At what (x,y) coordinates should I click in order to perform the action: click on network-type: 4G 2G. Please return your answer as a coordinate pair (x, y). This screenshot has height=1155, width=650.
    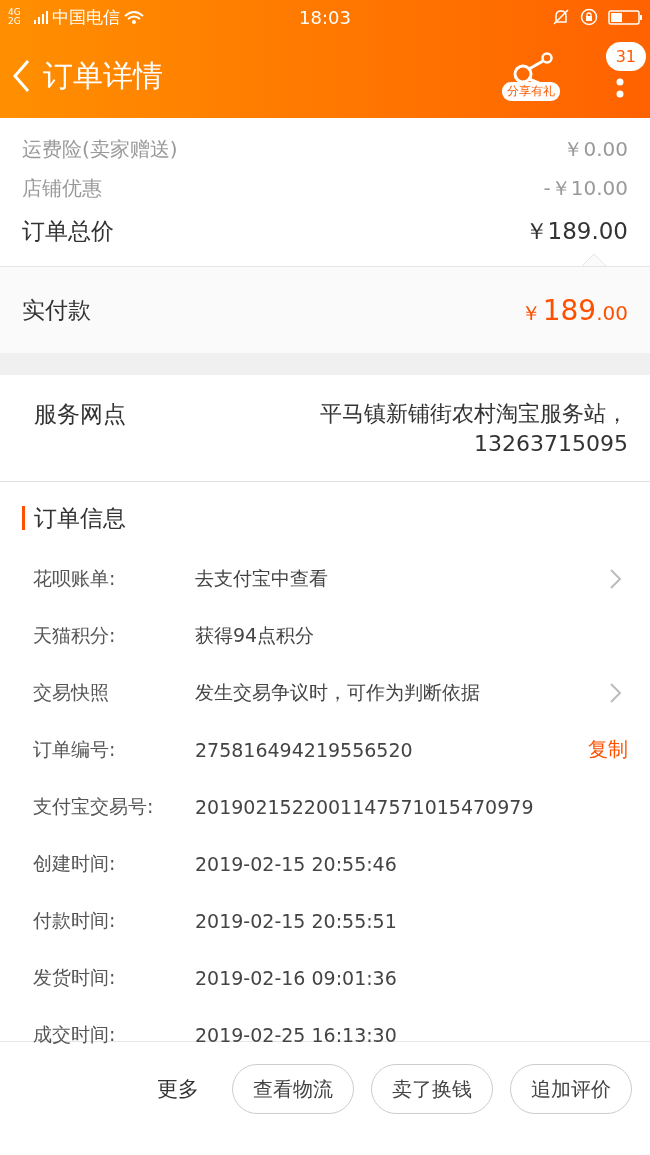
    Looking at the image, I should click on (15, 17).